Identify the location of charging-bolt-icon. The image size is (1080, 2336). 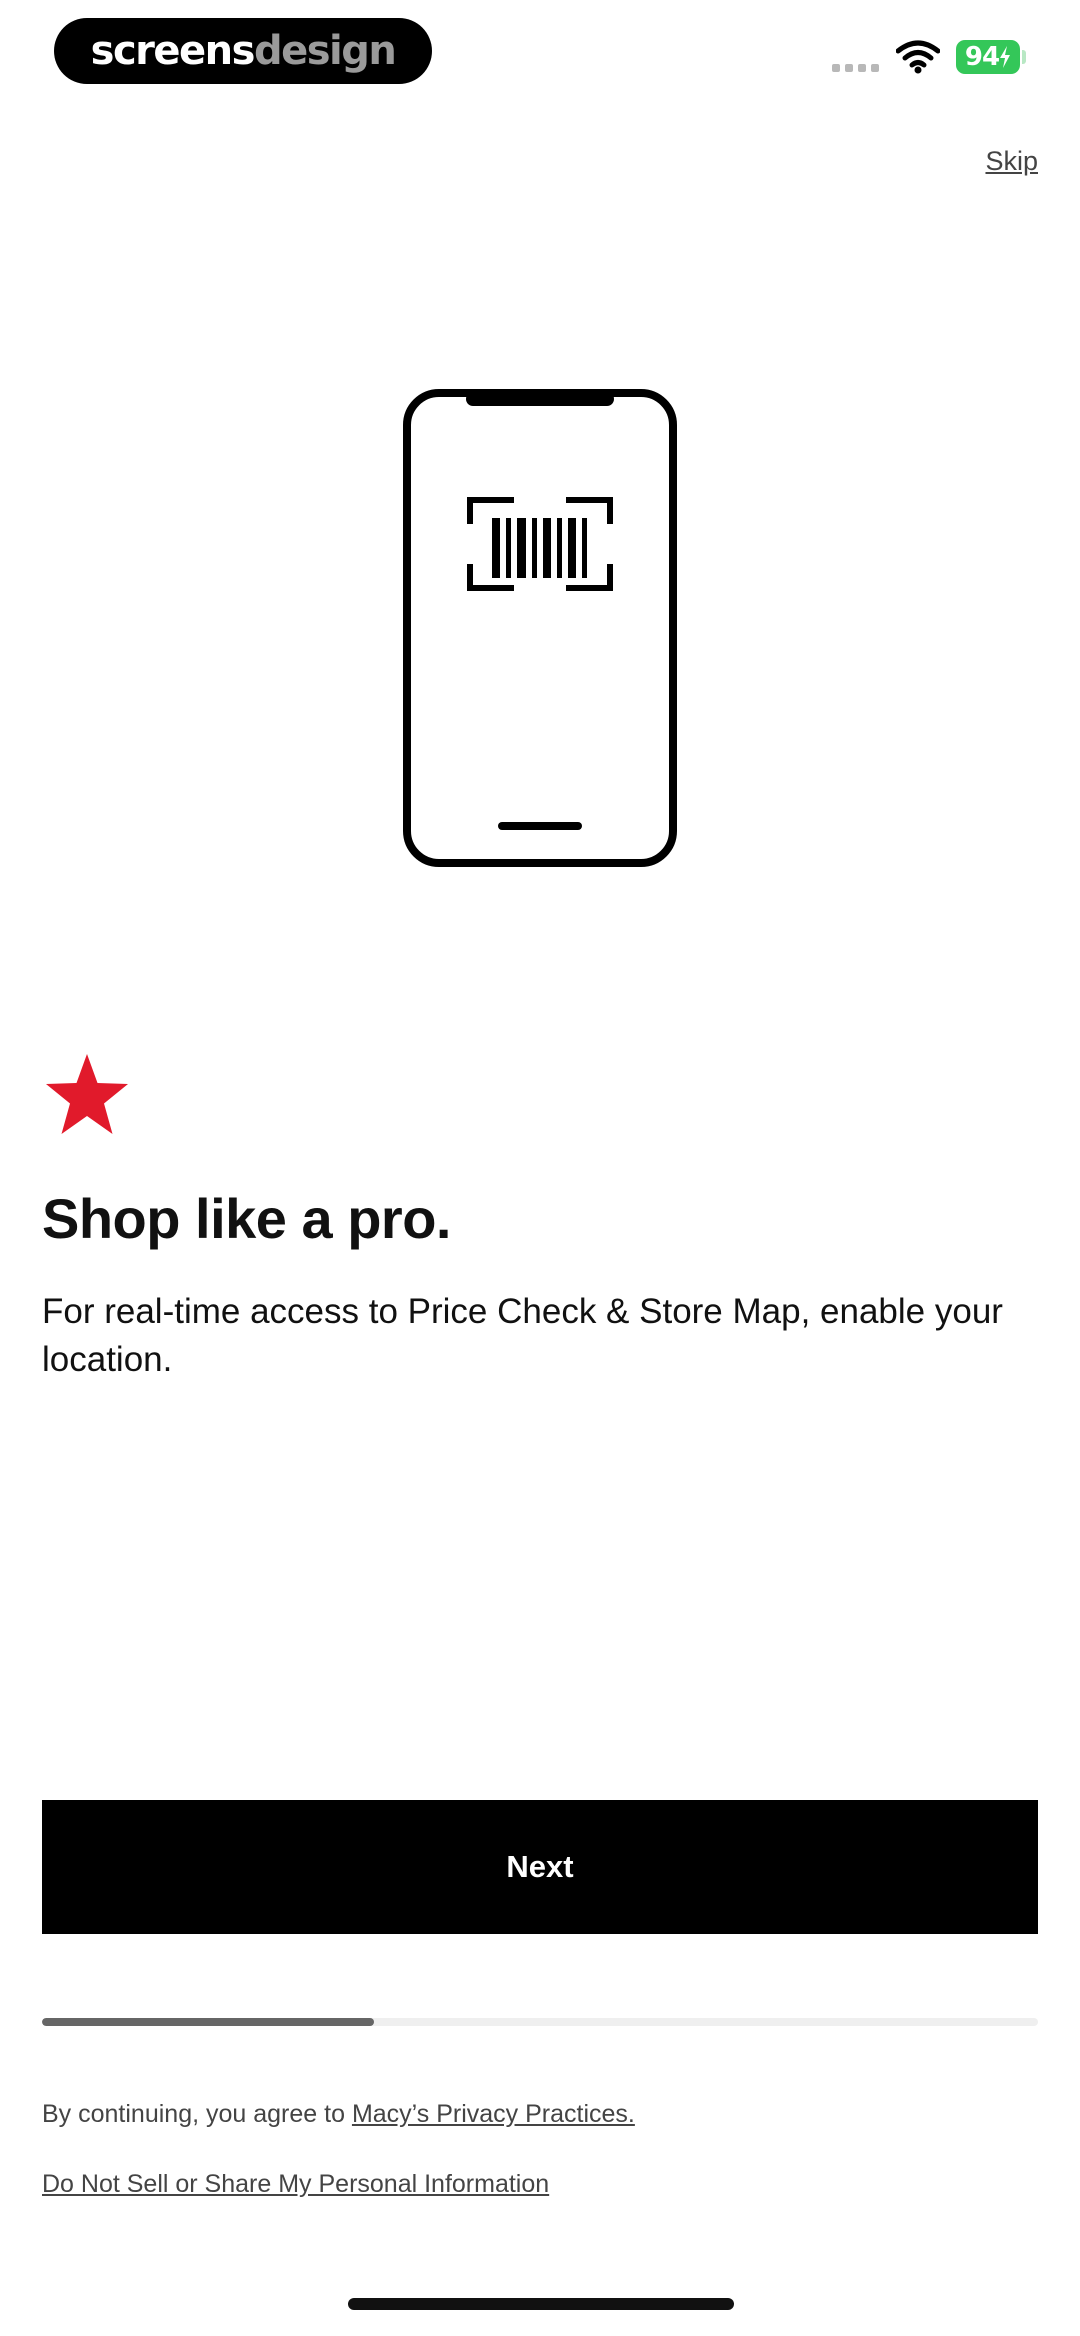
(1005, 57).